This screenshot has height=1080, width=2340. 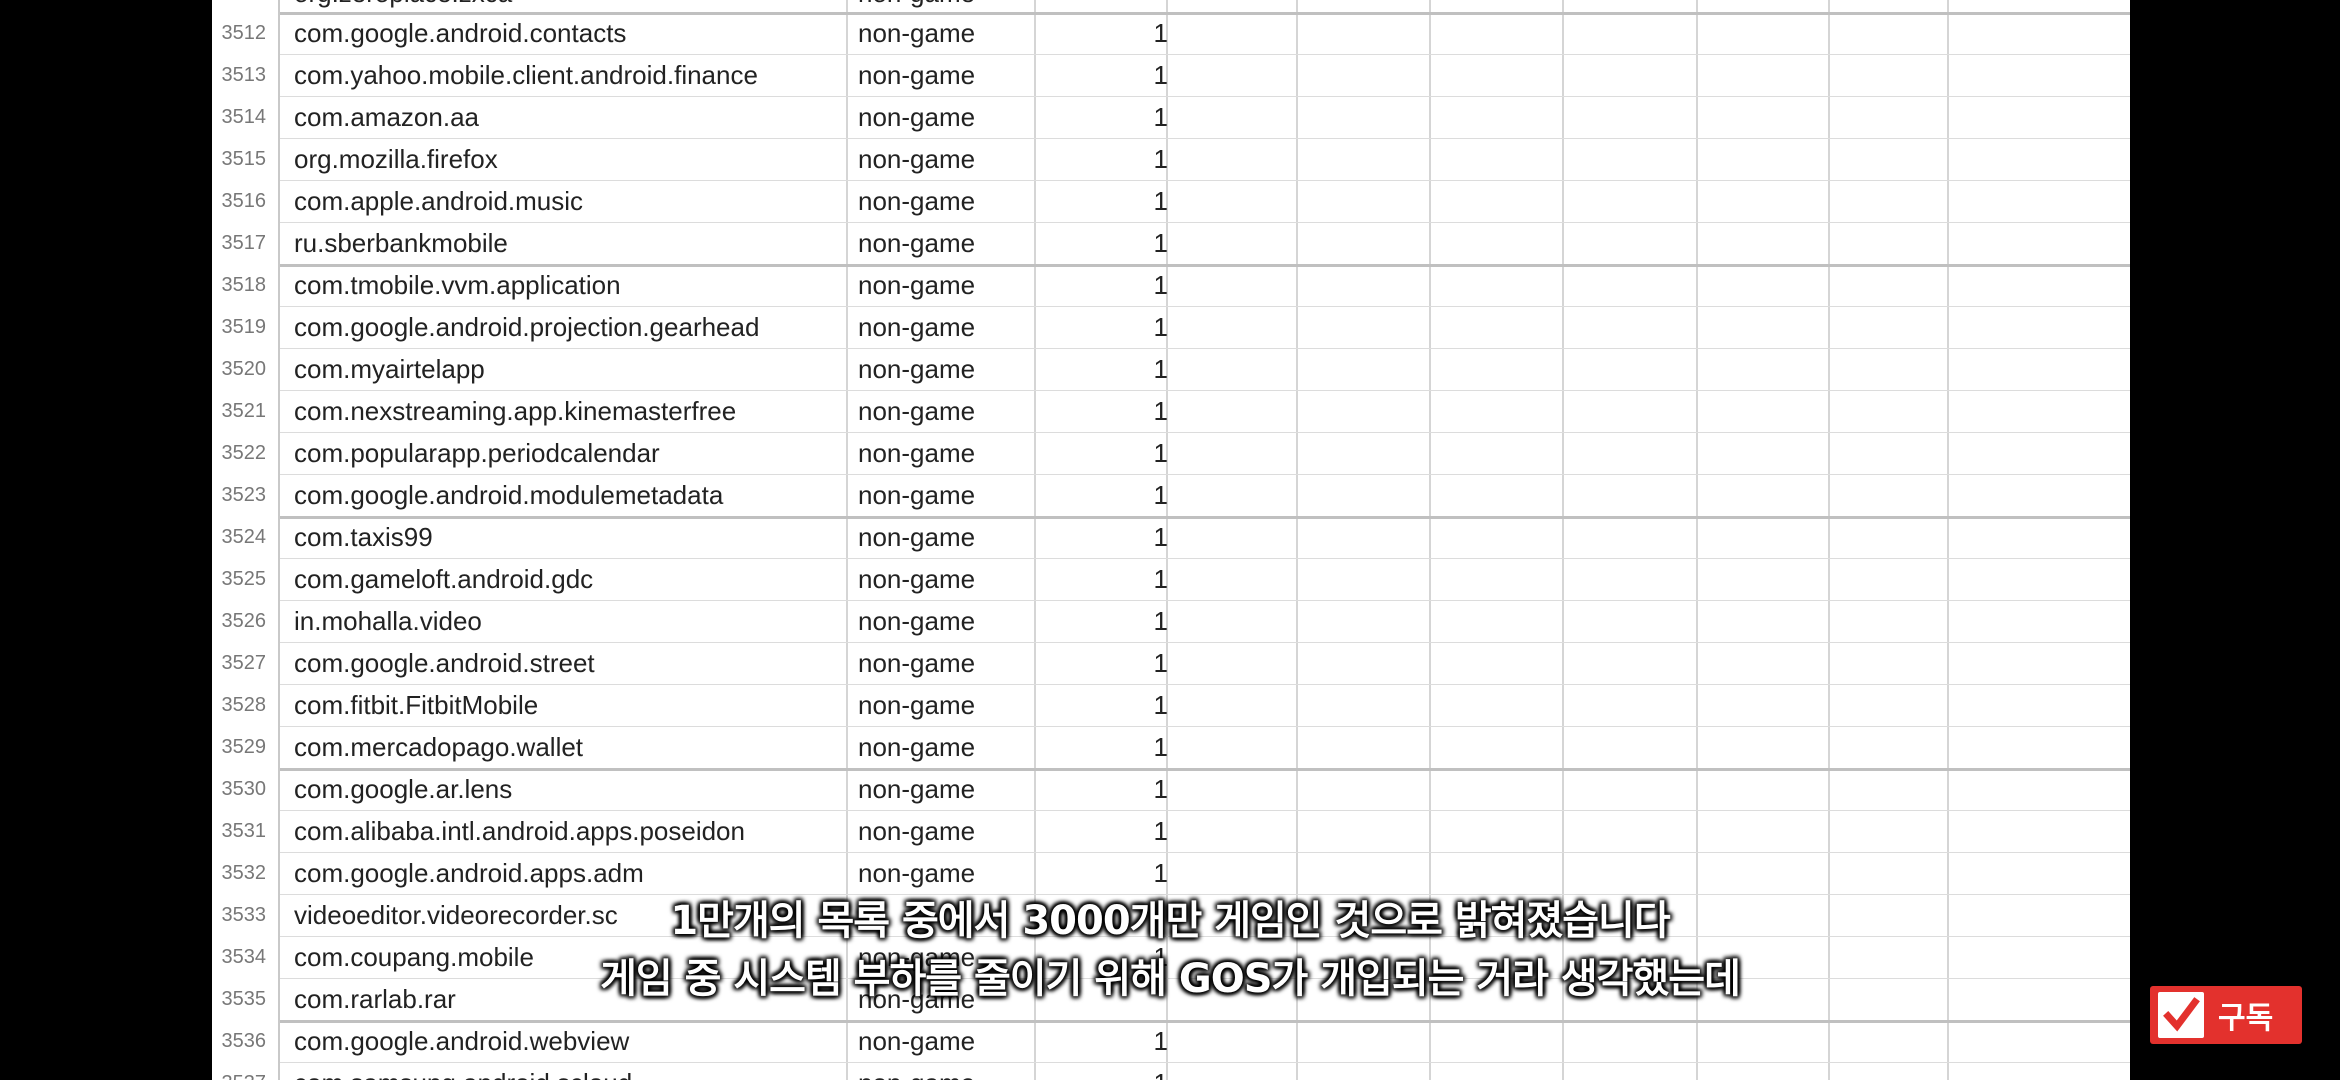 What do you see at coordinates (246, 621) in the screenshot?
I see `row-number: 3526` at bounding box center [246, 621].